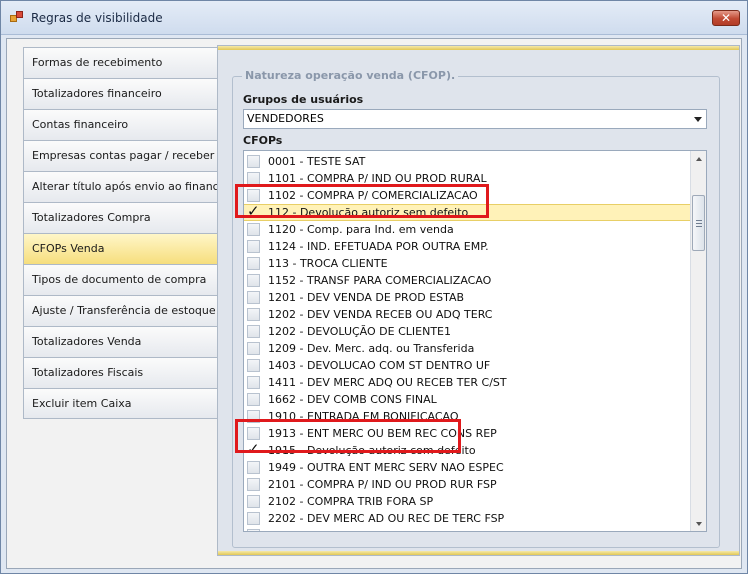  I want to click on sidebar-item-label: Tipos de documento de compra, so click(119, 279).